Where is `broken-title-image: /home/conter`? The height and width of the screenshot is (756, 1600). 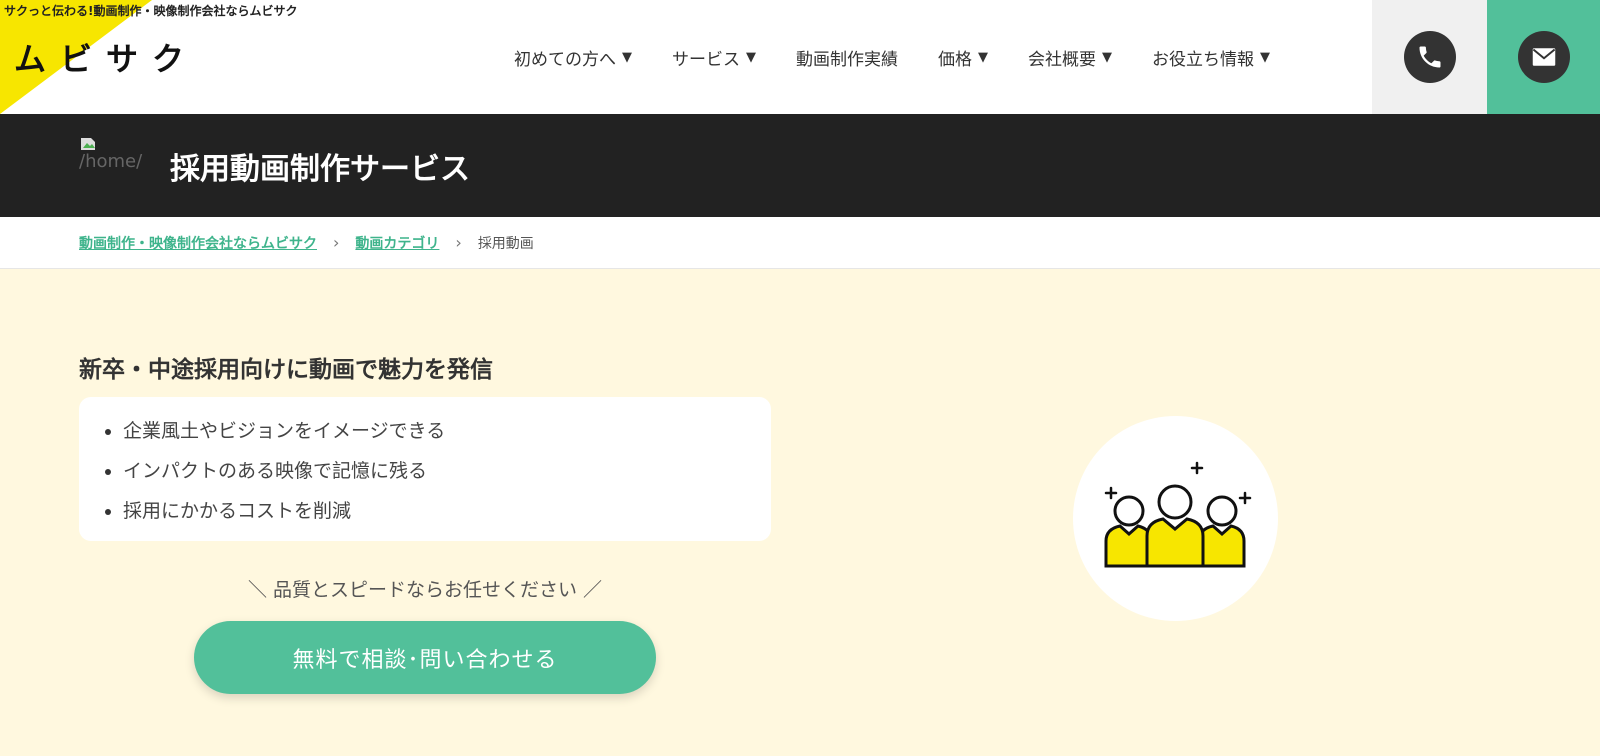 broken-title-image: /home/conter is located at coordinates (111, 166).